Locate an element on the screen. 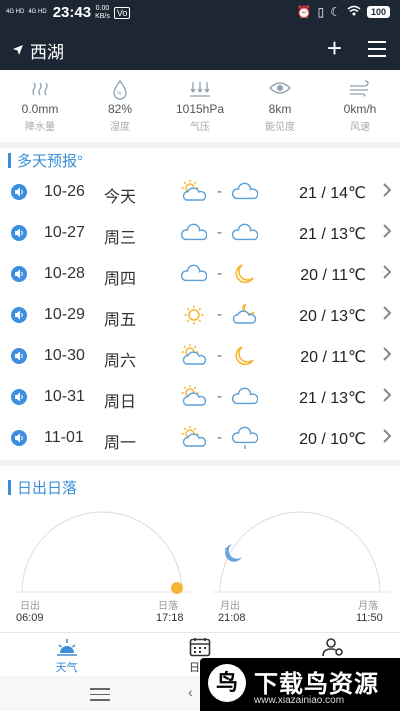 The height and width of the screenshot is (711, 400). back-button: ‹ is located at coordinates (190, 692).